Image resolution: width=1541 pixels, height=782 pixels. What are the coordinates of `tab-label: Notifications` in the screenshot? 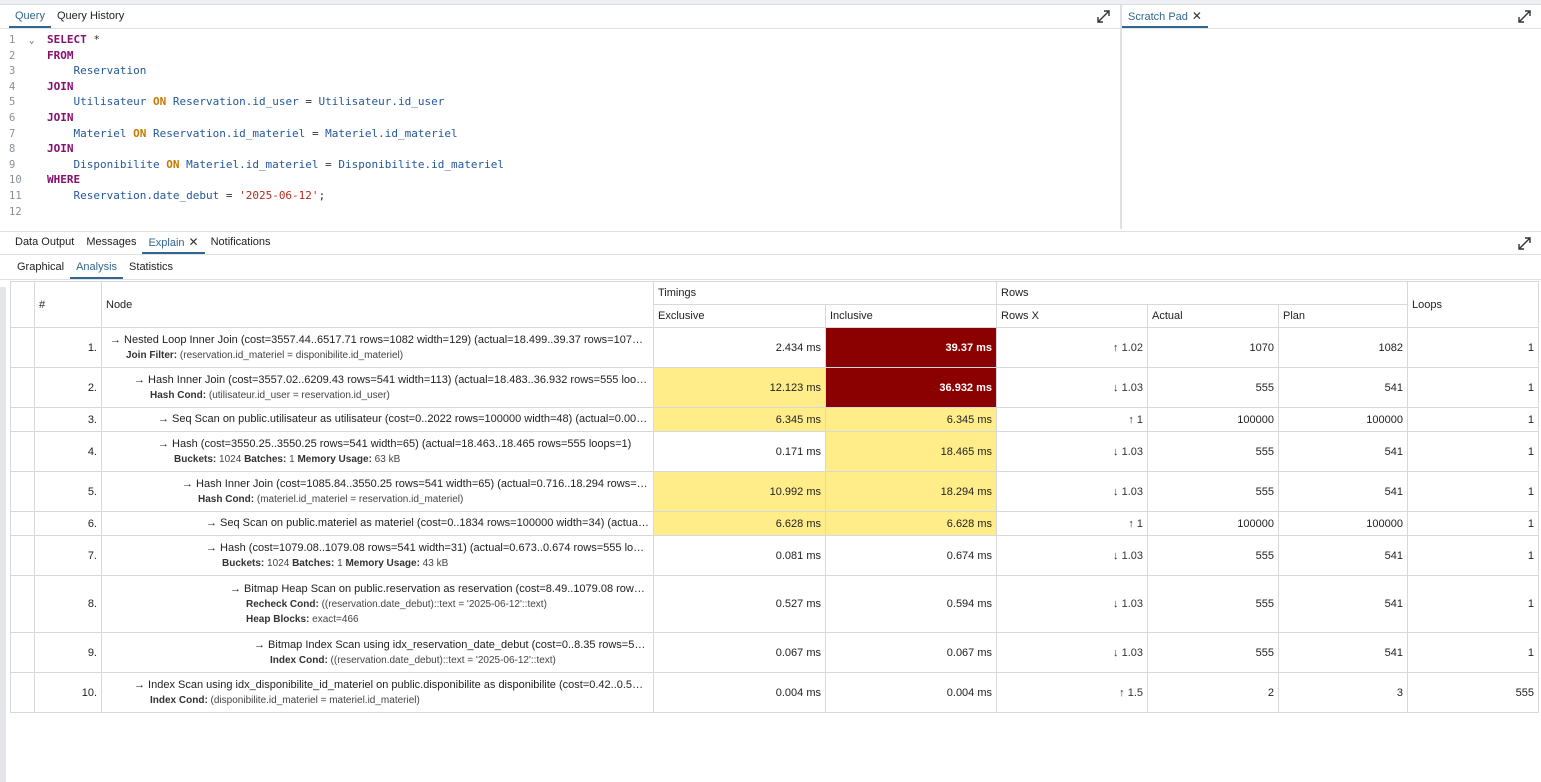 It's located at (240, 242).